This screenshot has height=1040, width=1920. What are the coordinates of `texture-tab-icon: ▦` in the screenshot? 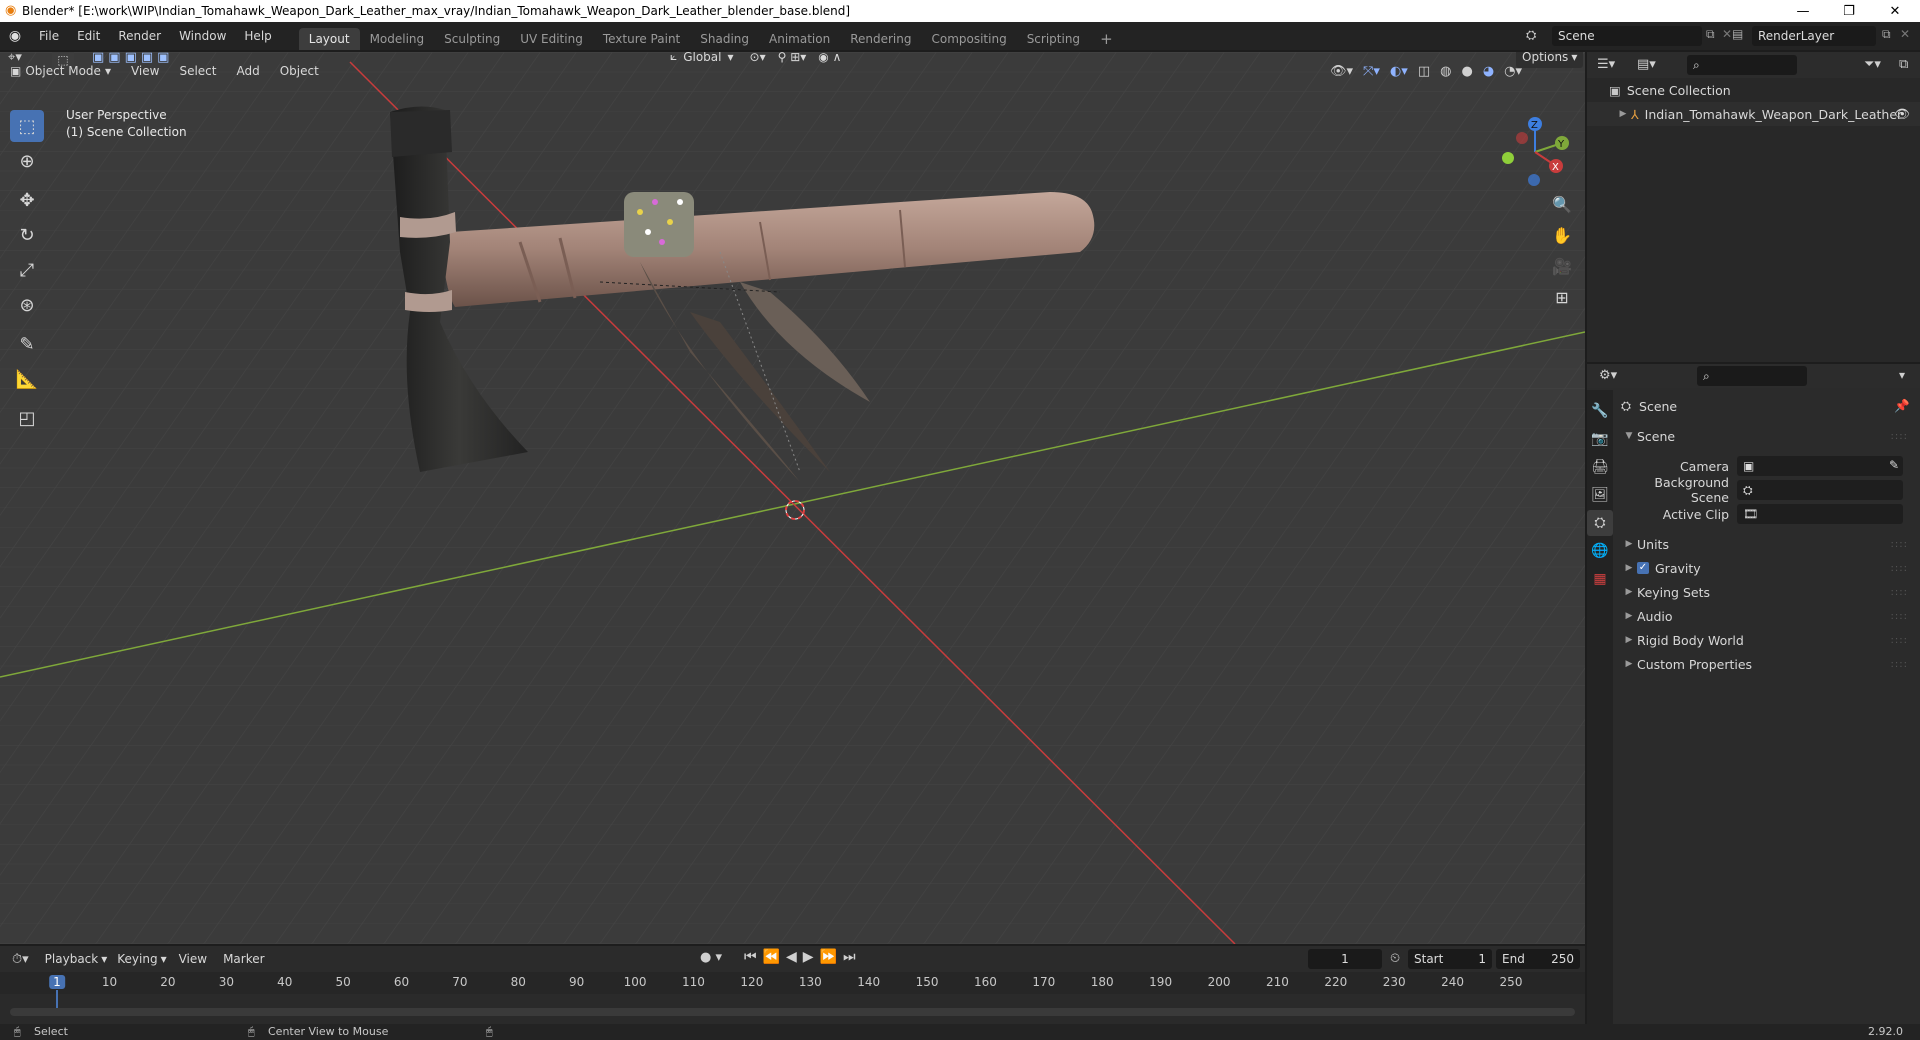 It's located at (1600, 579).